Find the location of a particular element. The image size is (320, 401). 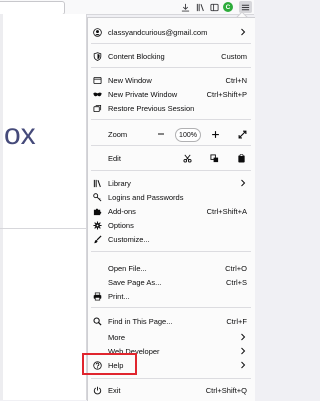

minus-icon is located at coordinates (161, 134).